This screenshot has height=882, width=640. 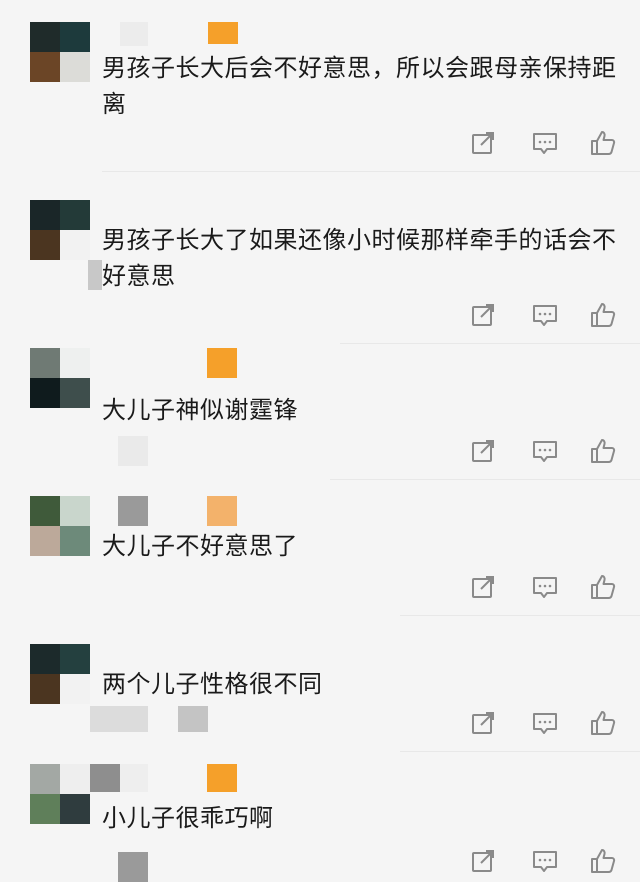 I want to click on comment-text: 大儿子神似谢霆锋, so click(x=200, y=410).